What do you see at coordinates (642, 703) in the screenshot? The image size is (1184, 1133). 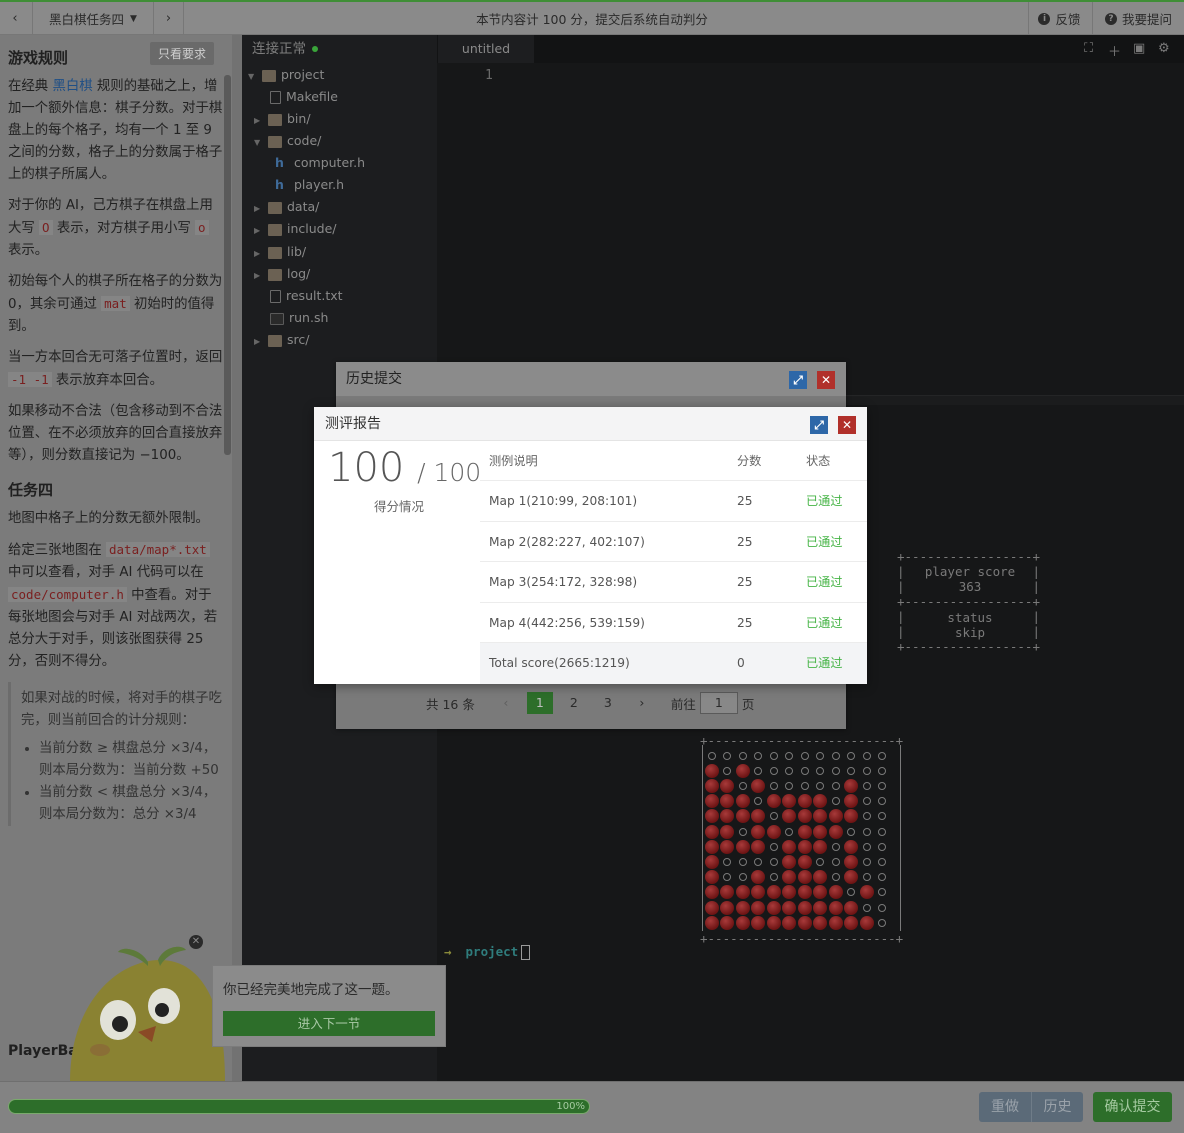 I see `next-page-icon: ›` at bounding box center [642, 703].